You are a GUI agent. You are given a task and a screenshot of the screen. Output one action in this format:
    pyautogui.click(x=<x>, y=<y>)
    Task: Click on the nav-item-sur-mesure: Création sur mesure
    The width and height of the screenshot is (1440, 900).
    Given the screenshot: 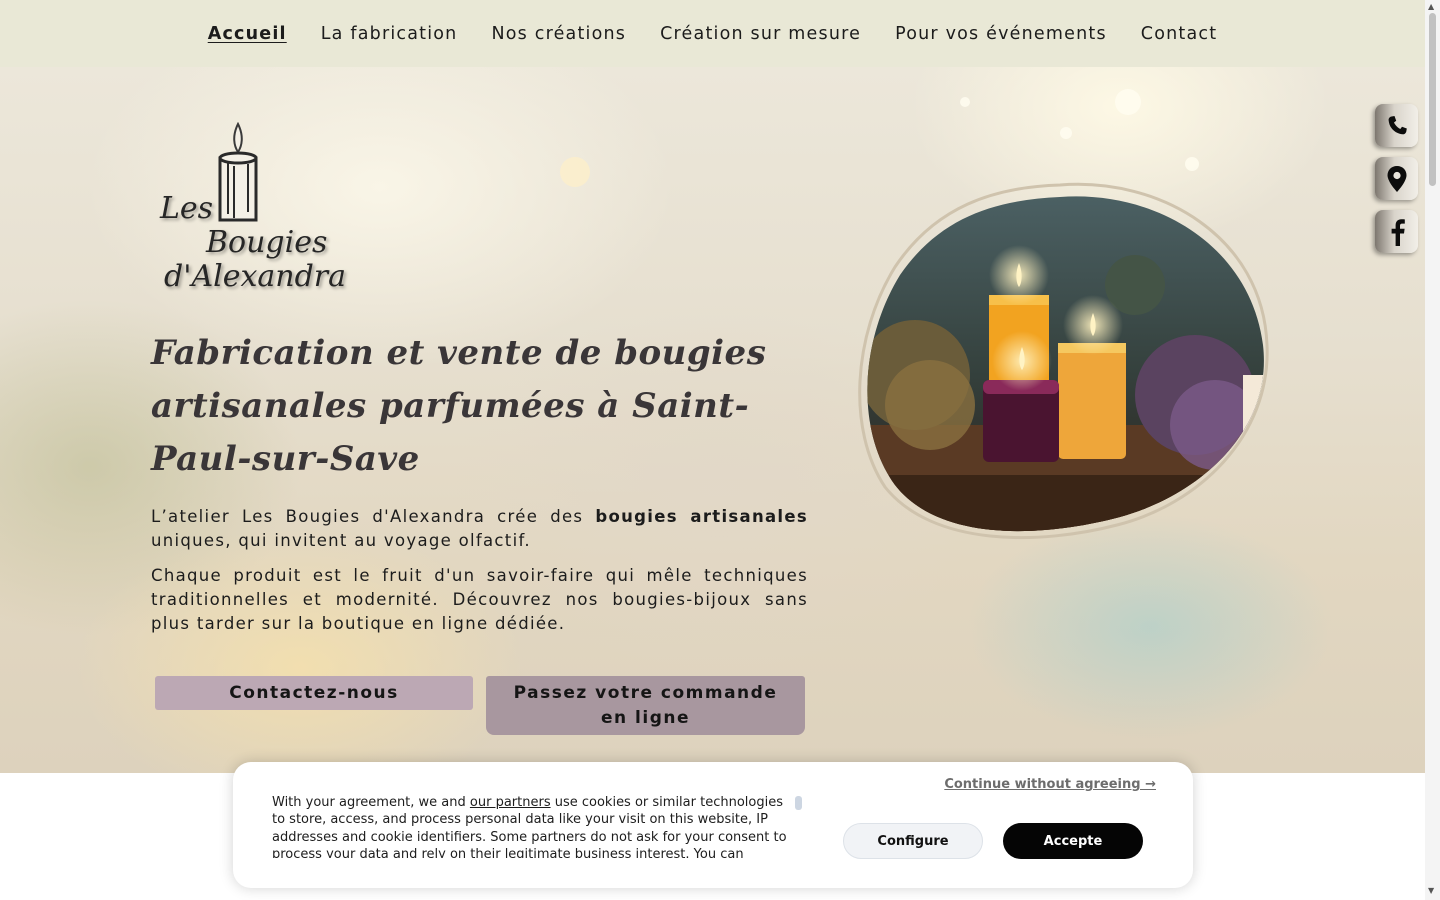 What is the action you would take?
    pyautogui.click(x=760, y=34)
    